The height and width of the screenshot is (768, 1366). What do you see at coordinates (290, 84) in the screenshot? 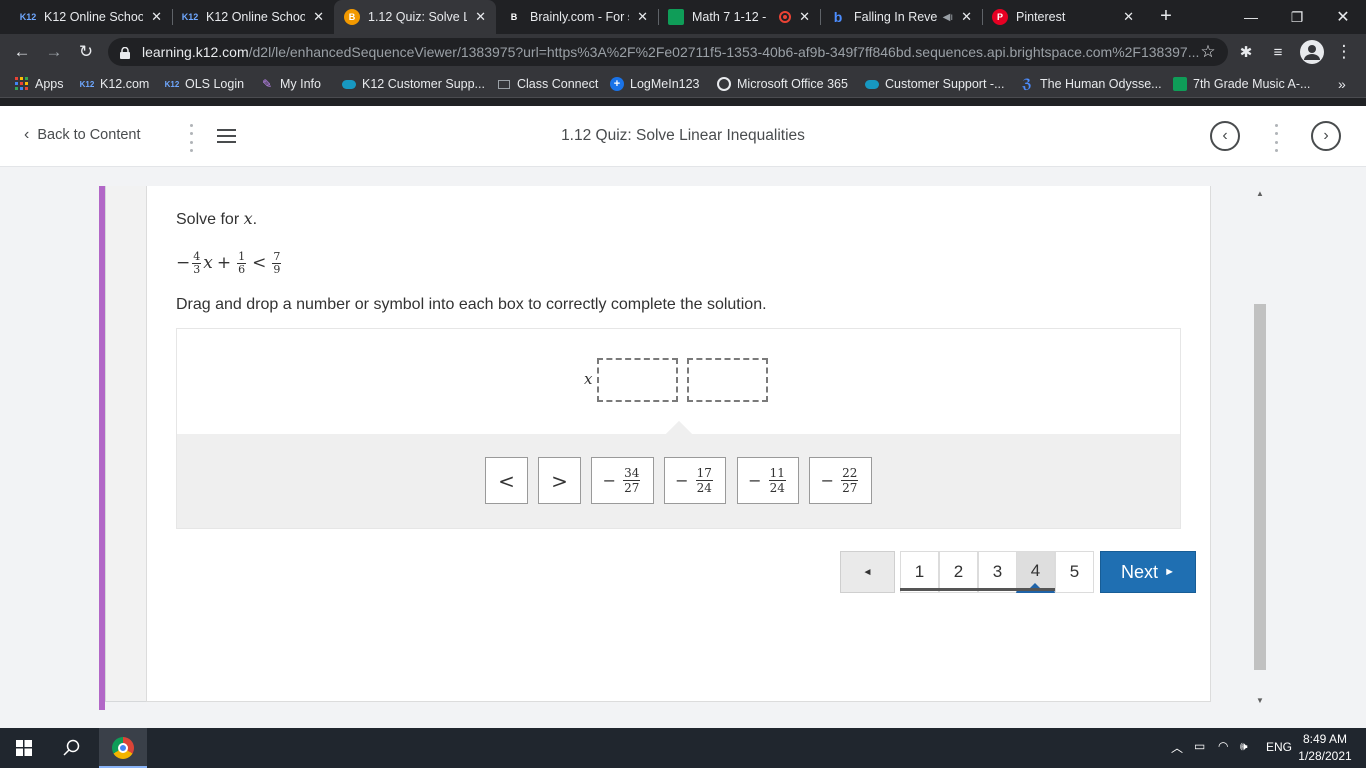
I see `bookmark-my-info: ✎ My Info` at bounding box center [290, 84].